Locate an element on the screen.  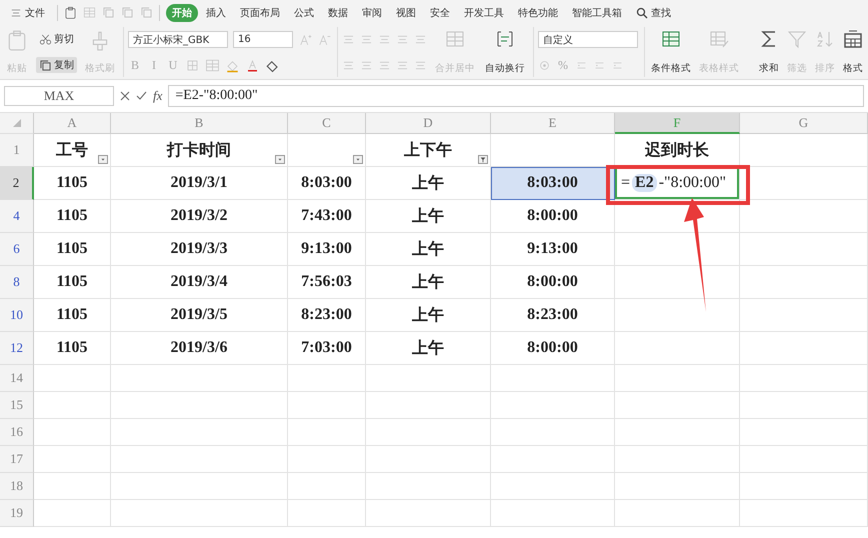
ribbon-tab: 公式 is located at coordinates (304, 13).